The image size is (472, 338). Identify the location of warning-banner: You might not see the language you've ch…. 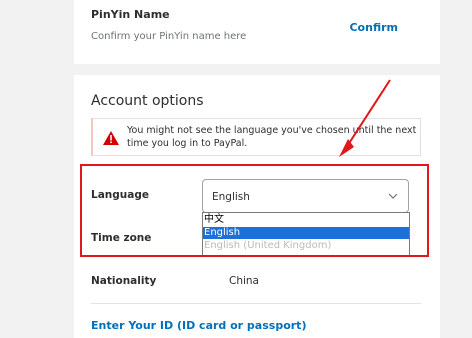
(256, 137).